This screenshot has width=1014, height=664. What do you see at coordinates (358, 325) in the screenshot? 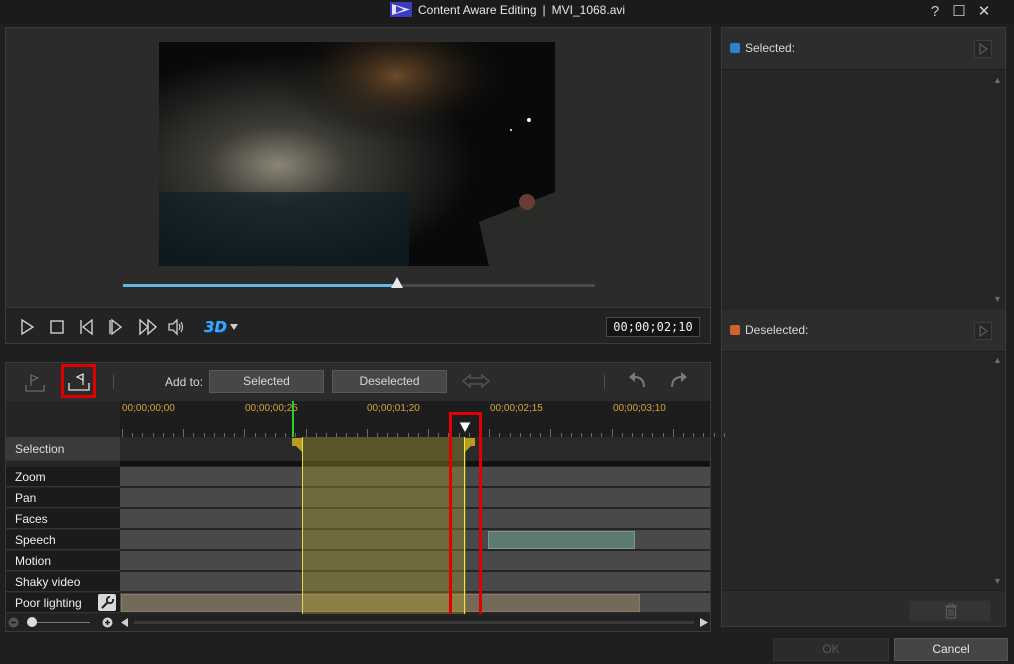
I see `playback-controls: 3D 00;00;02;10` at bounding box center [358, 325].